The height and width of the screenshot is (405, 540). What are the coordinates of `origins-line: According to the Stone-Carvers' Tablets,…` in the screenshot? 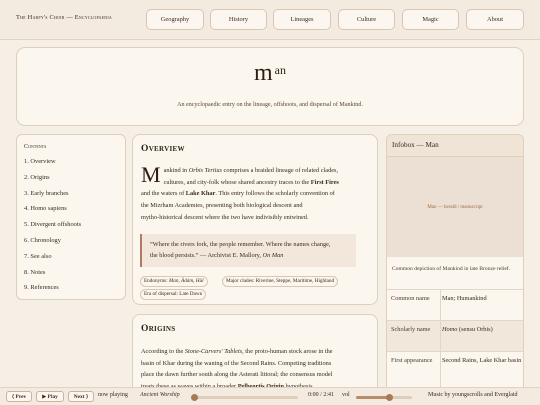 It's located at (257, 352).